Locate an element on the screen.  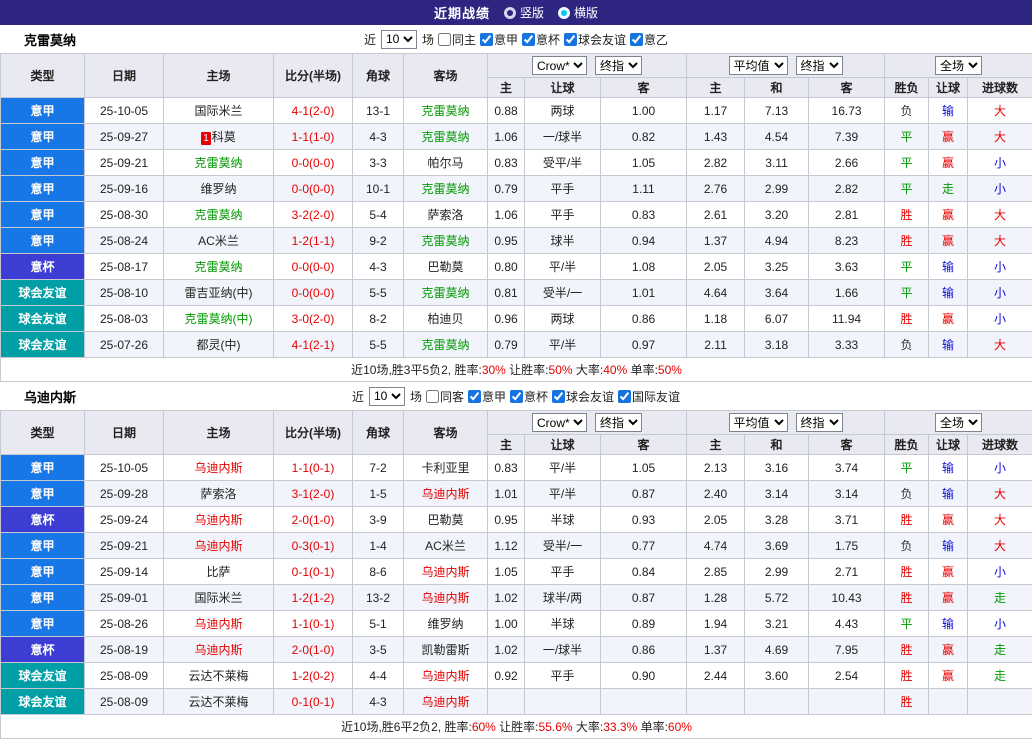
team-link: 凯勒雷斯 is located at coordinates (445, 650).